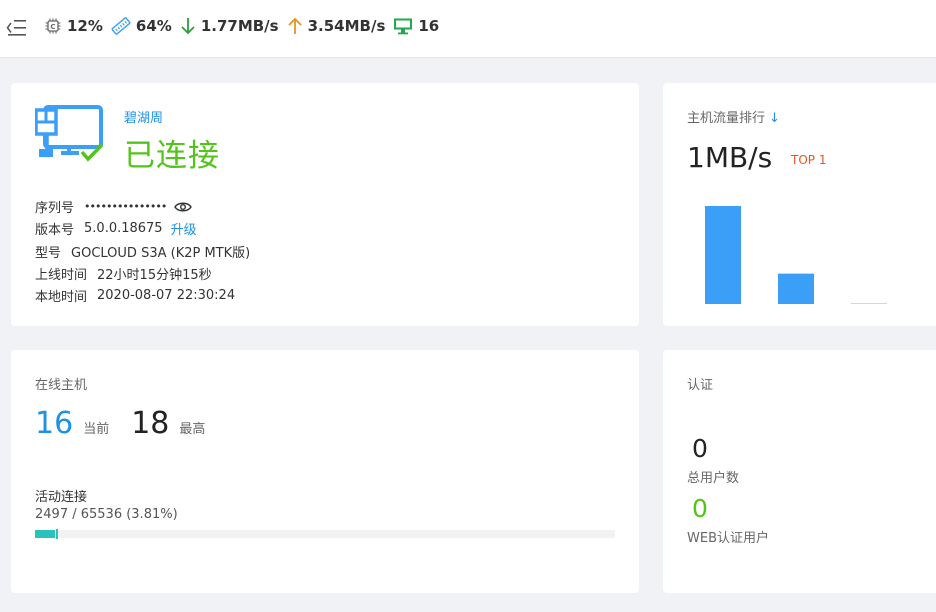 This screenshot has width=936, height=612. I want to click on download-stat: 1.77MB/s, so click(229, 26).